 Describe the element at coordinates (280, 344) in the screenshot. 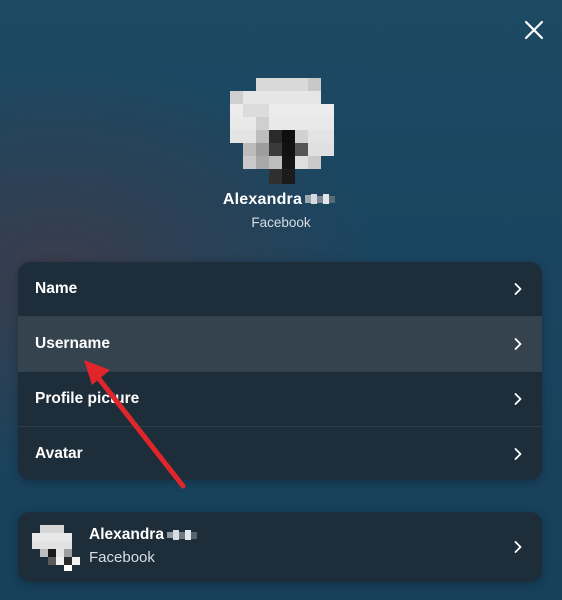

I see `menu-item-username: Username` at that location.